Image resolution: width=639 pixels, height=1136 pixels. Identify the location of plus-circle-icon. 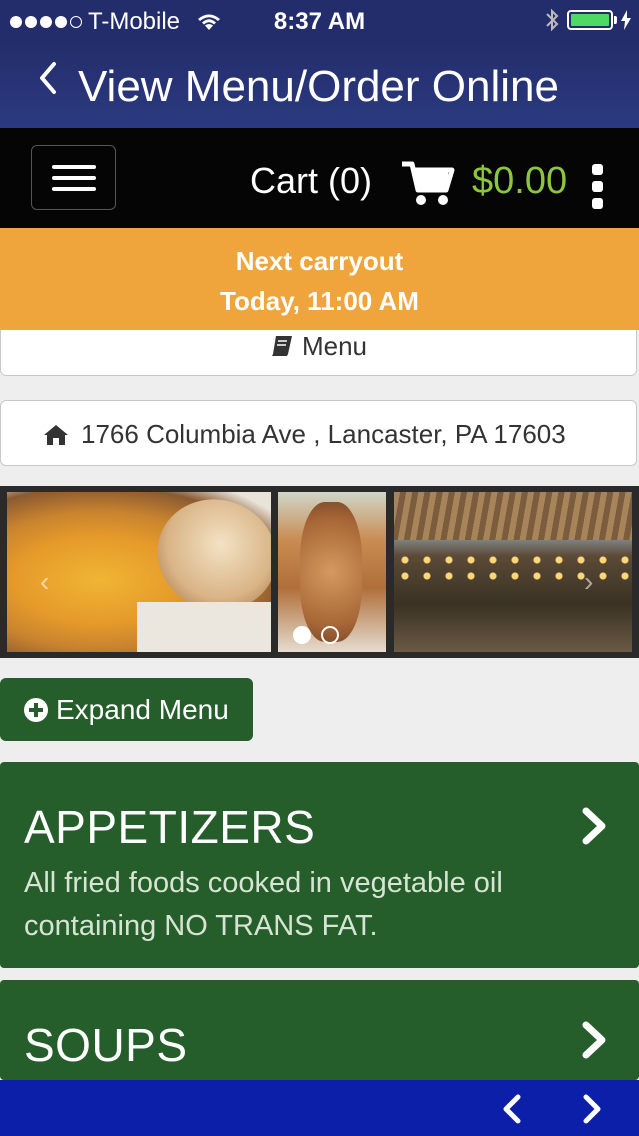
(36, 709).